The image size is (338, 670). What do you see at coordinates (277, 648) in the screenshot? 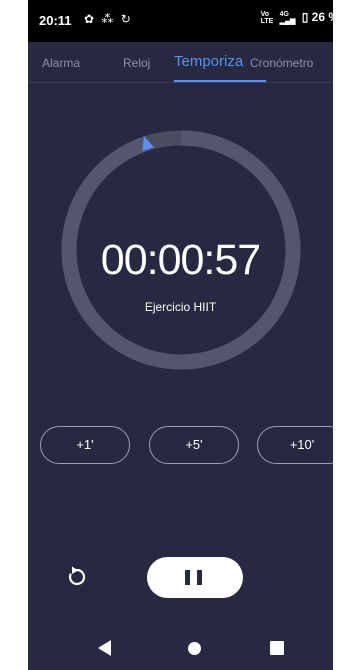
I see `recent-apps-icon` at bounding box center [277, 648].